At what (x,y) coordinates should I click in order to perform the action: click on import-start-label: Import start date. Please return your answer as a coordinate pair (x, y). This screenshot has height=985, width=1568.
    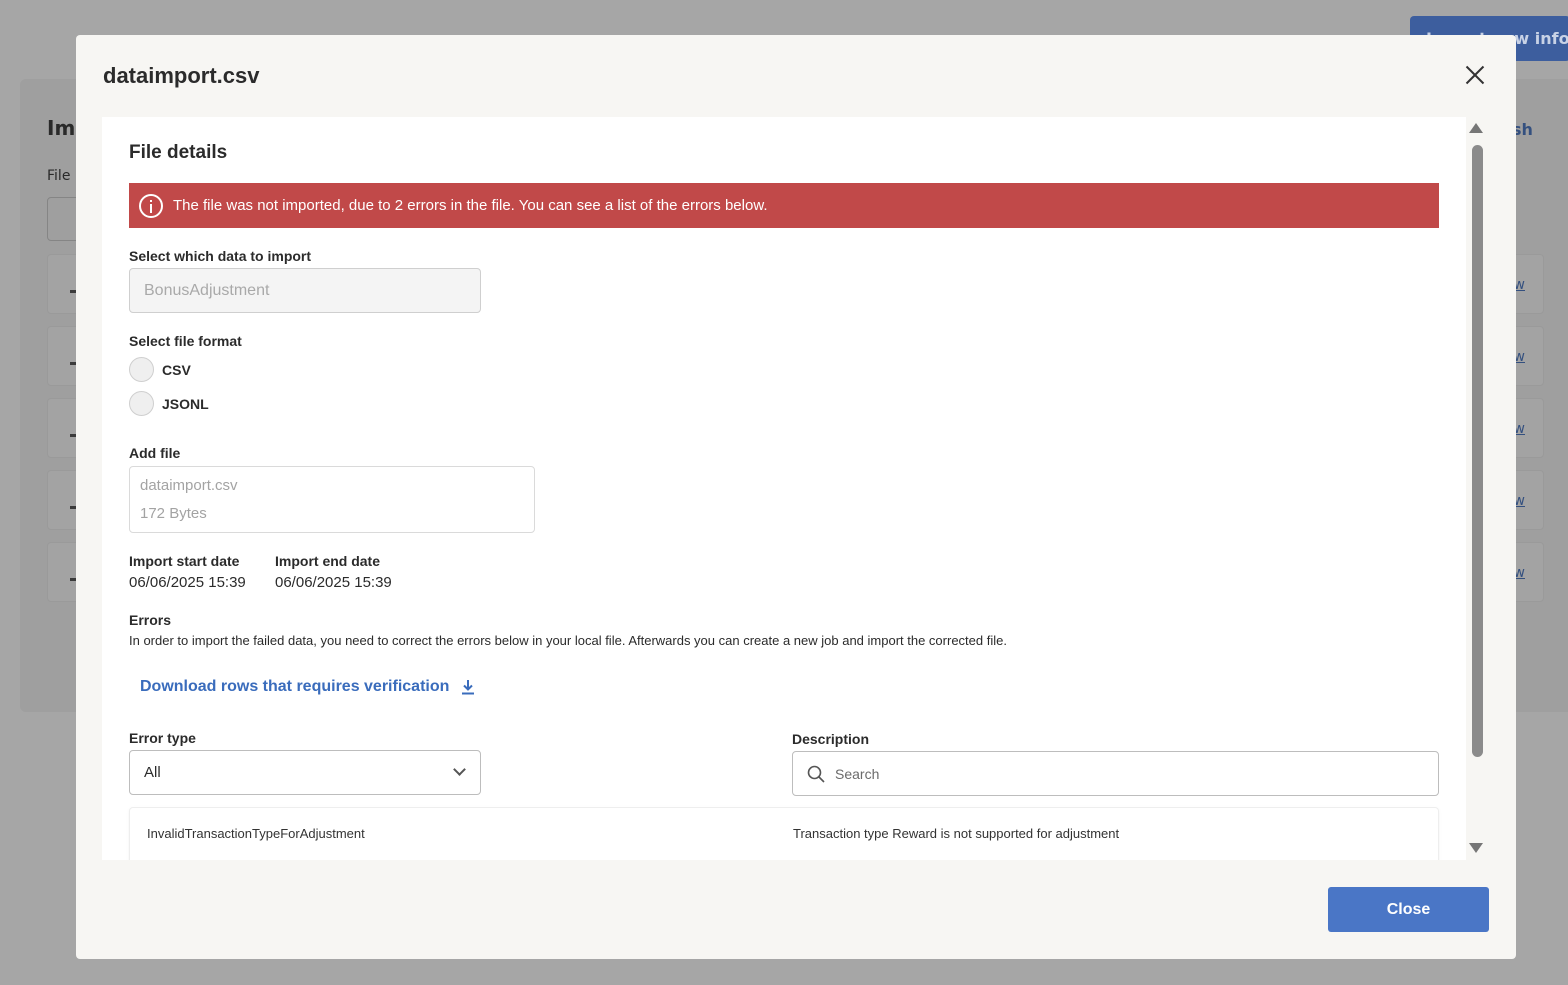
    Looking at the image, I should click on (184, 561).